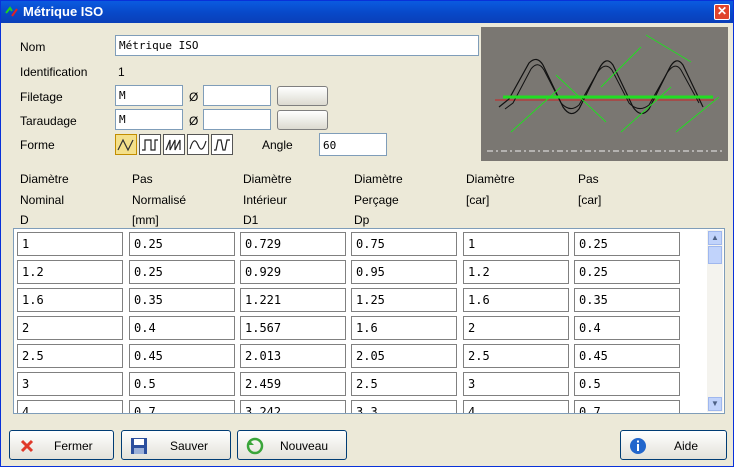 Image resolution: width=734 pixels, height=467 pixels. What do you see at coordinates (189, 446) in the screenshot?
I see `sauver-label: Sauver` at bounding box center [189, 446].